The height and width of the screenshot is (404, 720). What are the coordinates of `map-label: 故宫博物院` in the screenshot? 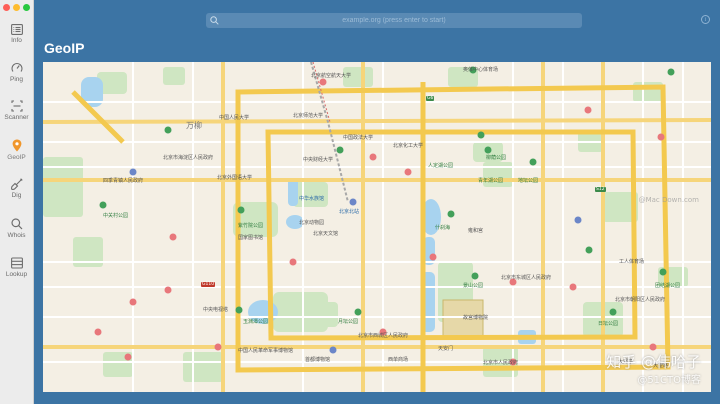 It's located at (476, 318).